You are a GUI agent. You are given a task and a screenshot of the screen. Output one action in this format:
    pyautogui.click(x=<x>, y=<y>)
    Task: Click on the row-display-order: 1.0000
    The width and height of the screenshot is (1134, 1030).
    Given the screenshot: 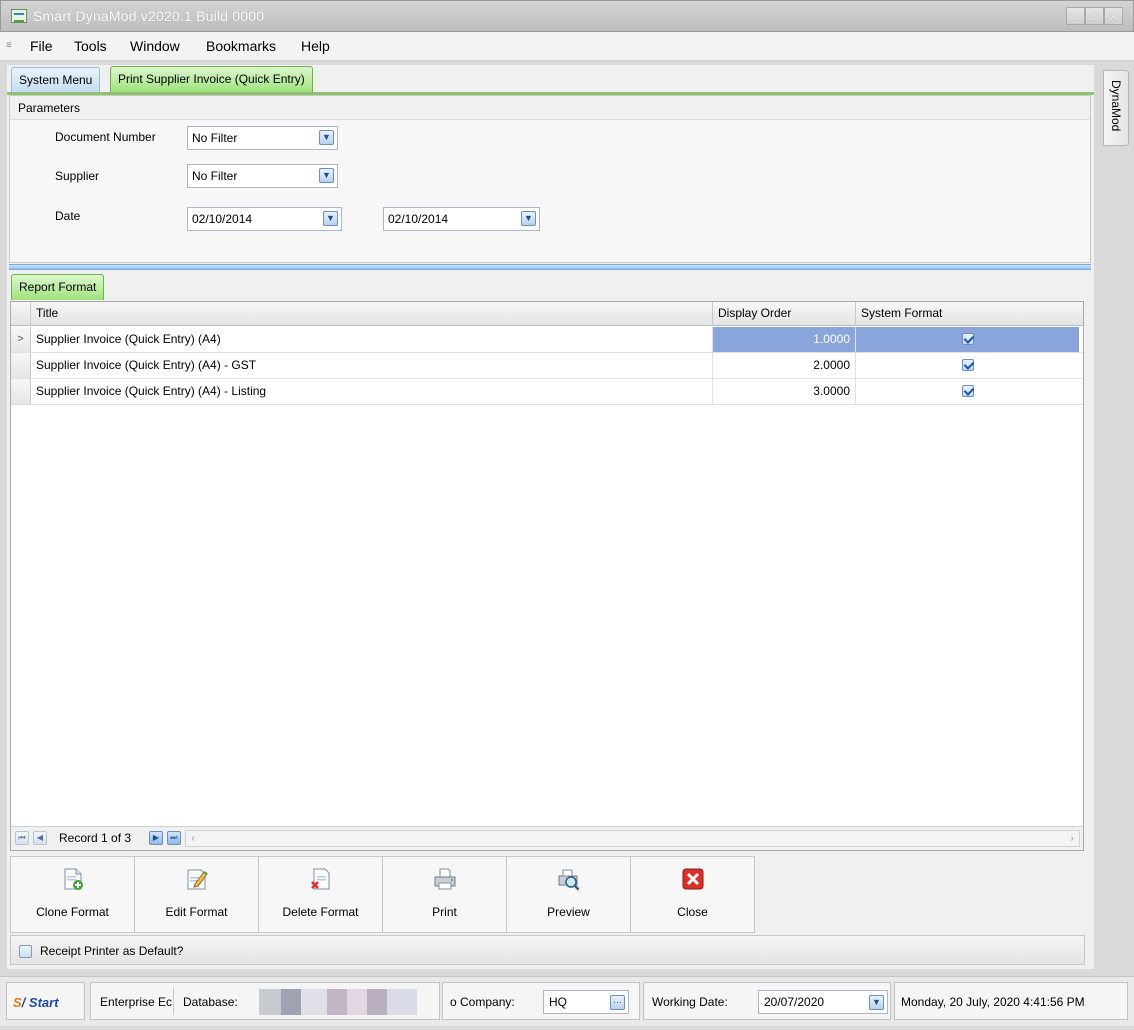 What is the action you would take?
    pyautogui.click(x=784, y=339)
    